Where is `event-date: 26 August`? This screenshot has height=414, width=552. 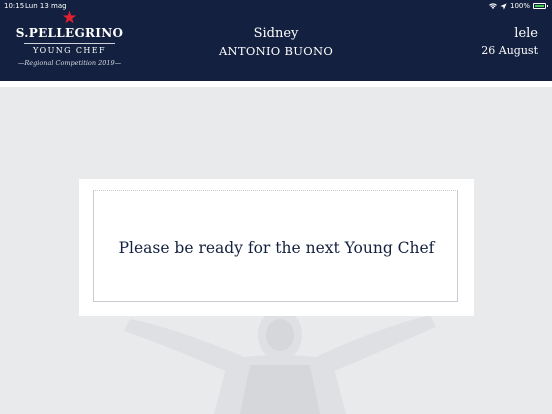 event-date: 26 August is located at coordinates (509, 50).